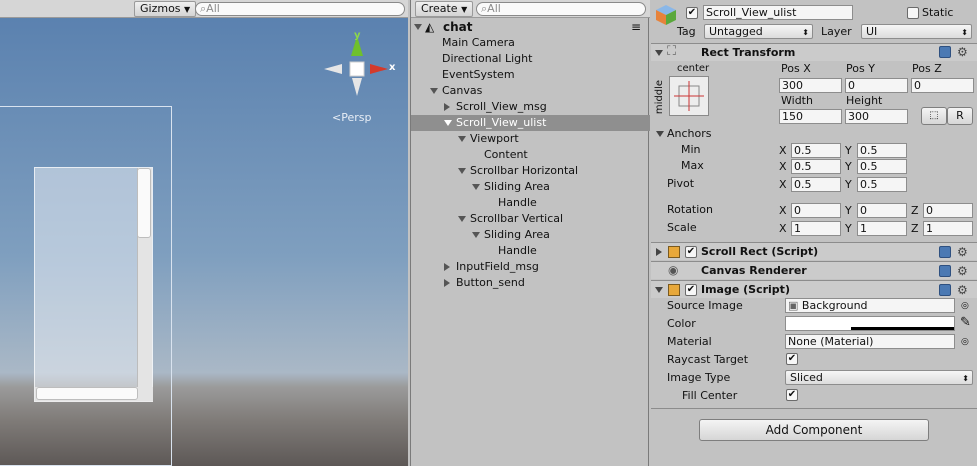 The width and height of the screenshot is (977, 466). I want to click on rotation-y-field: 0, so click(882, 210).